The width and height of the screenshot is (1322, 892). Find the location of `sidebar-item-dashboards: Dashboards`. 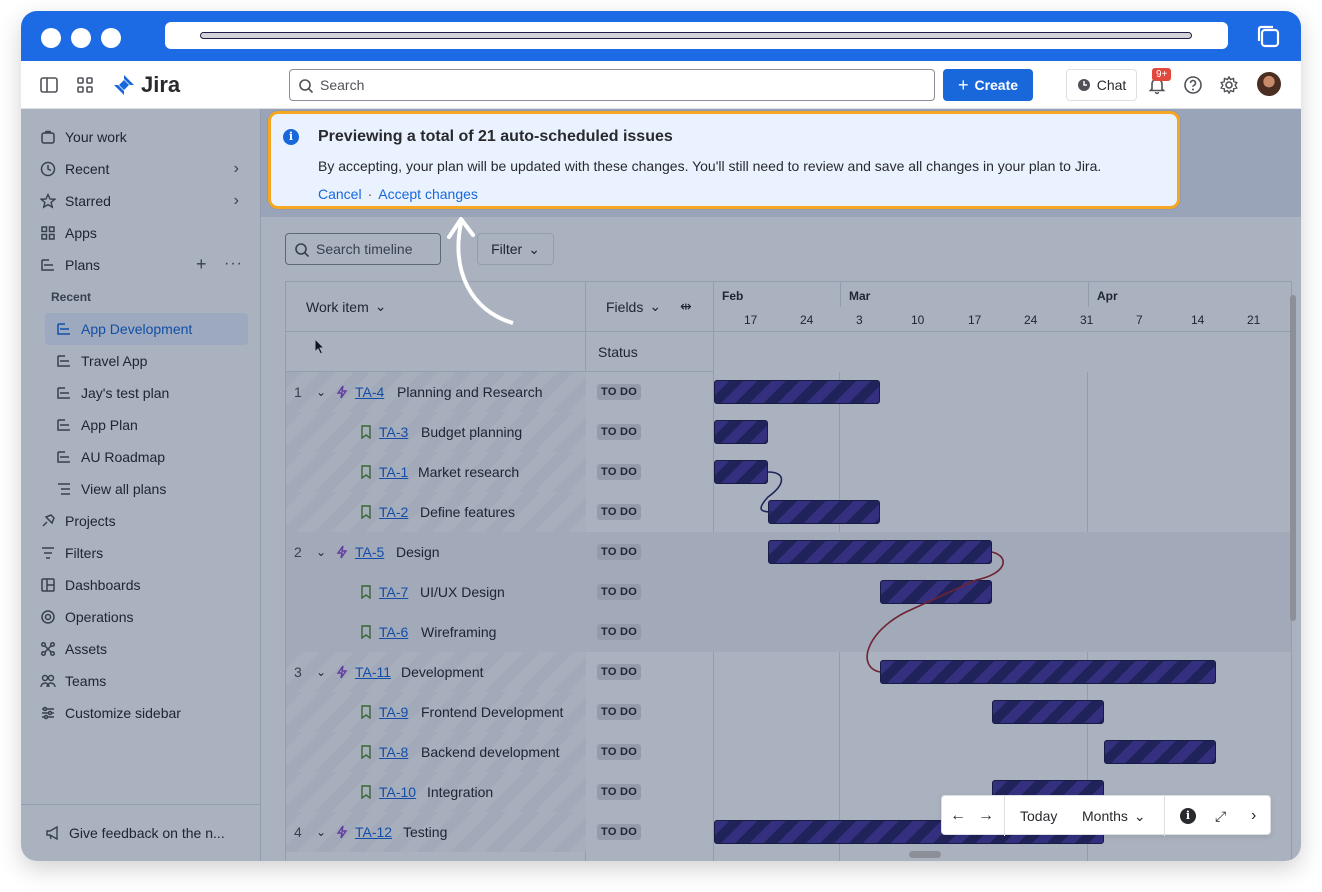

sidebar-item-dashboards: Dashboards is located at coordinates (138, 585).